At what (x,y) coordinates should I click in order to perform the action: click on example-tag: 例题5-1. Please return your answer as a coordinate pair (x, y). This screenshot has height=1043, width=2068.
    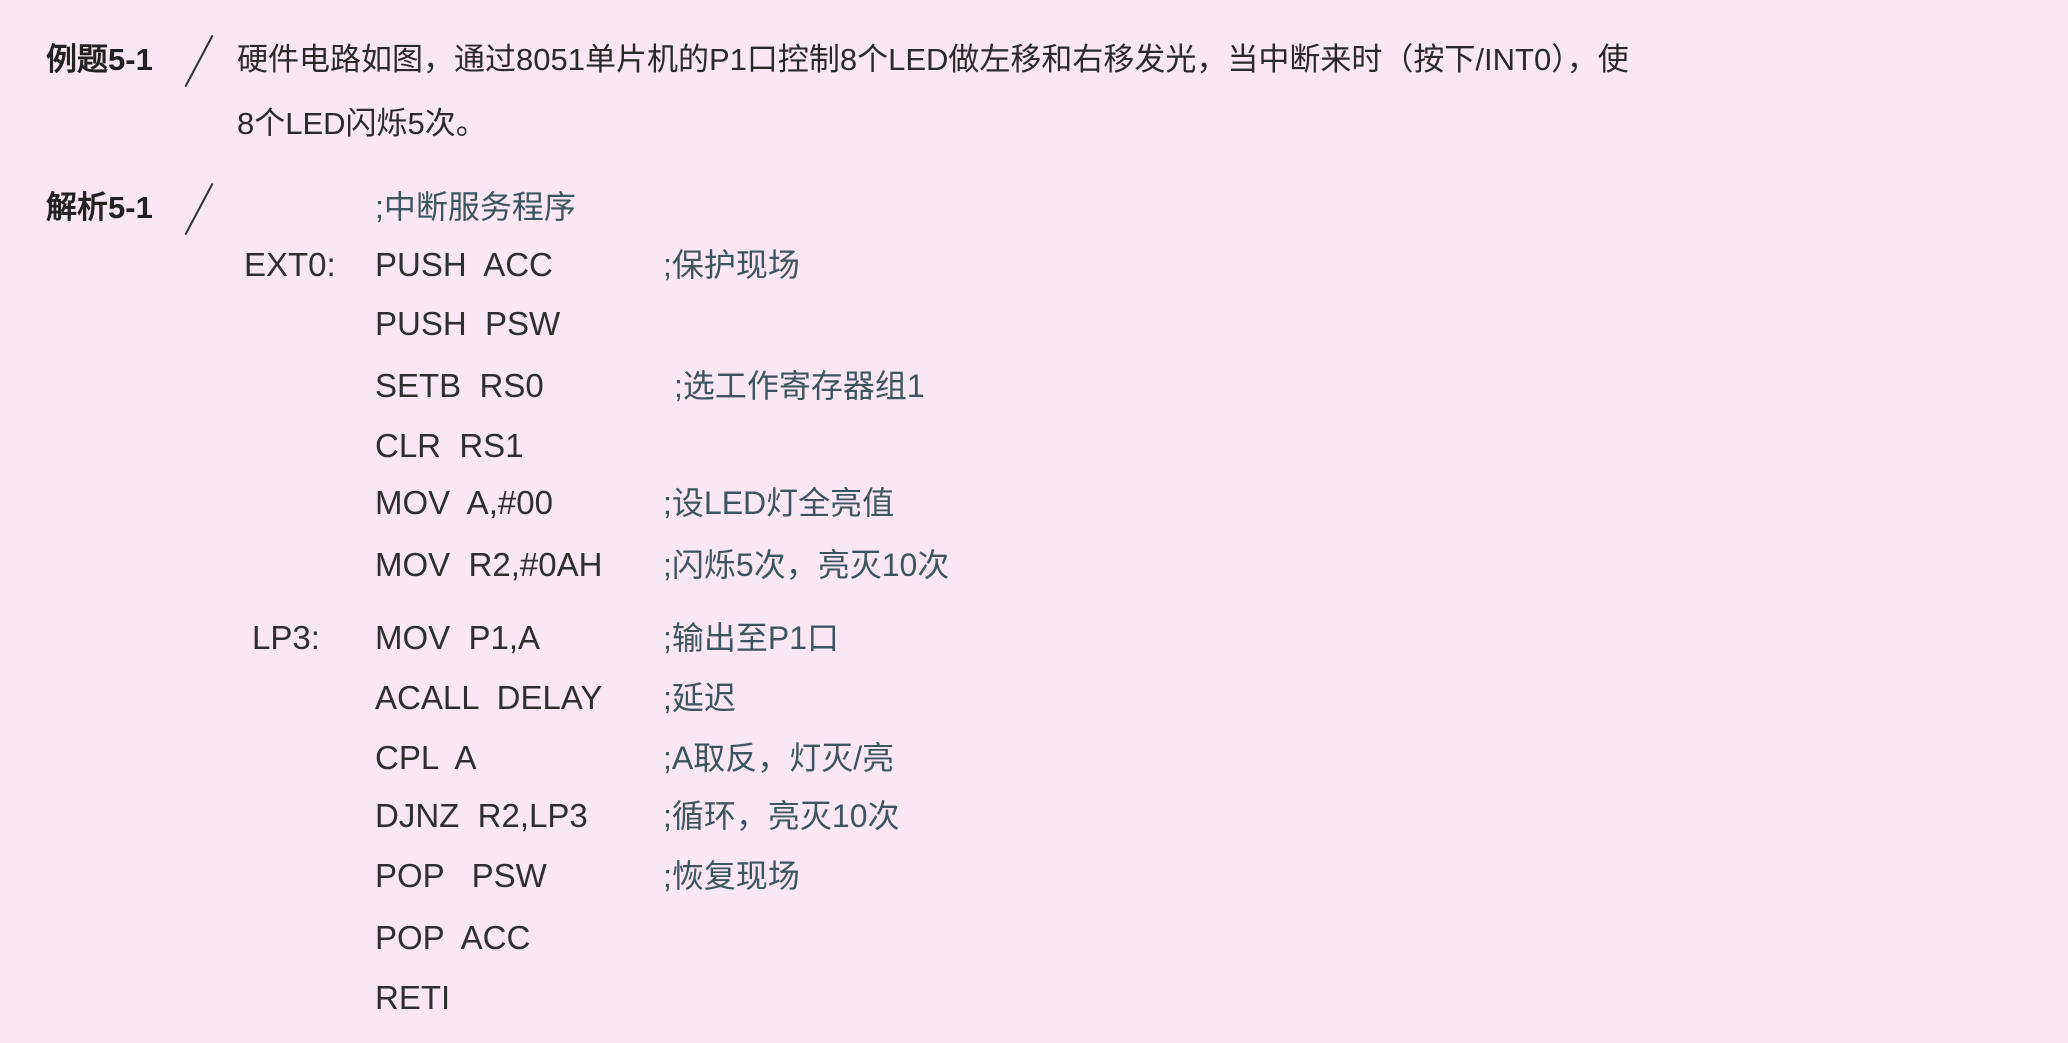
    Looking at the image, I should click on (99, 59).